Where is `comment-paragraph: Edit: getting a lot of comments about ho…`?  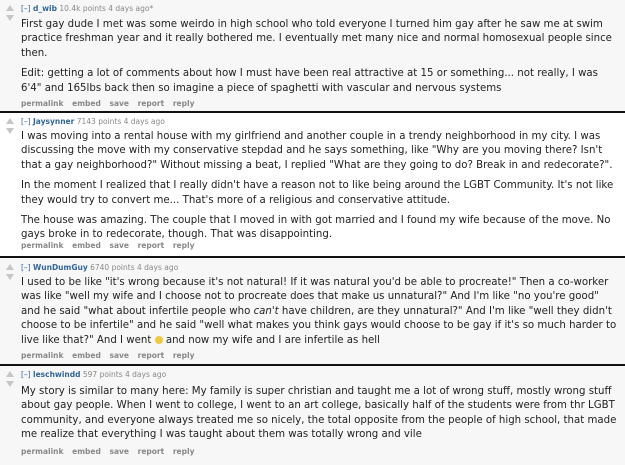 comment-paragraph: Edit: getting a lot of comments about ho… is located at coordinates (309, 81).